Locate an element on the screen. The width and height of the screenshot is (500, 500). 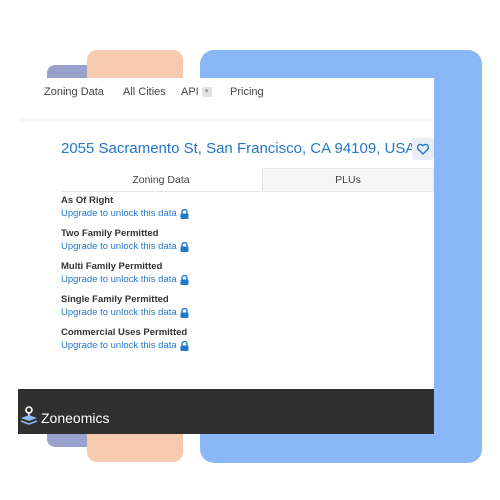
tab-zoning-data: Zoning Data is located at coordinates (161, 180).